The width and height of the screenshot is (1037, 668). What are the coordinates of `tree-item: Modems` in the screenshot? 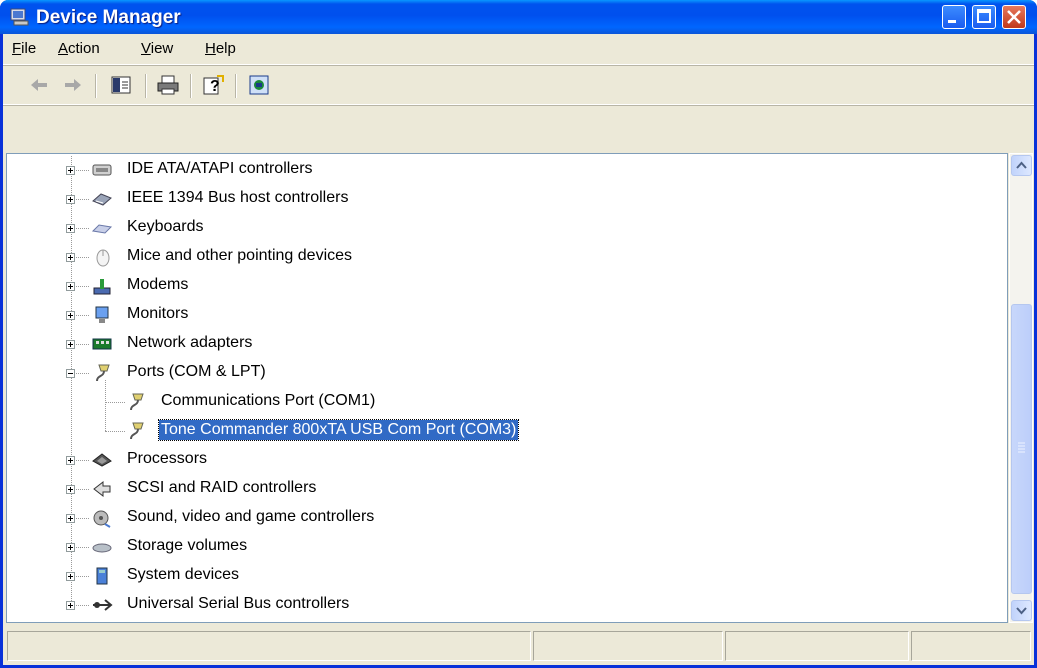 It's located at (507, 286).